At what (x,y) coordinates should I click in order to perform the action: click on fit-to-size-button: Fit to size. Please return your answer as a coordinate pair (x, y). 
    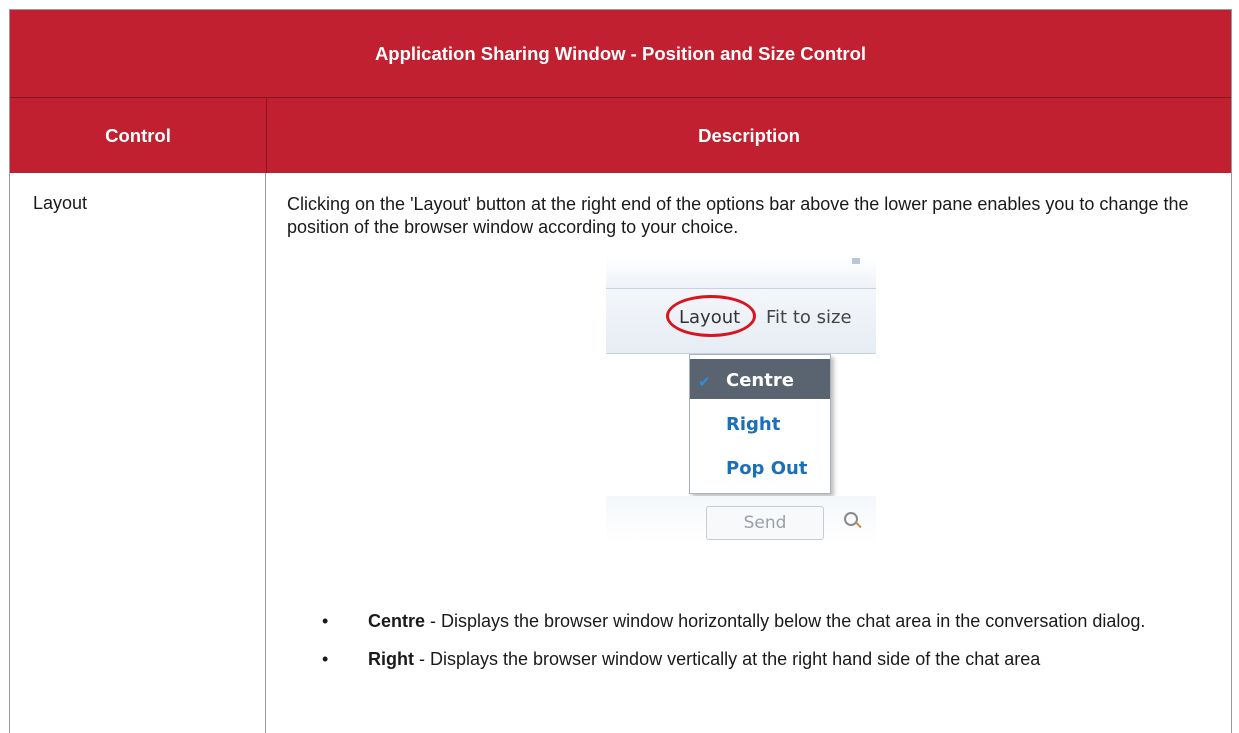
    Looking at the image, I should click on (809, 317).